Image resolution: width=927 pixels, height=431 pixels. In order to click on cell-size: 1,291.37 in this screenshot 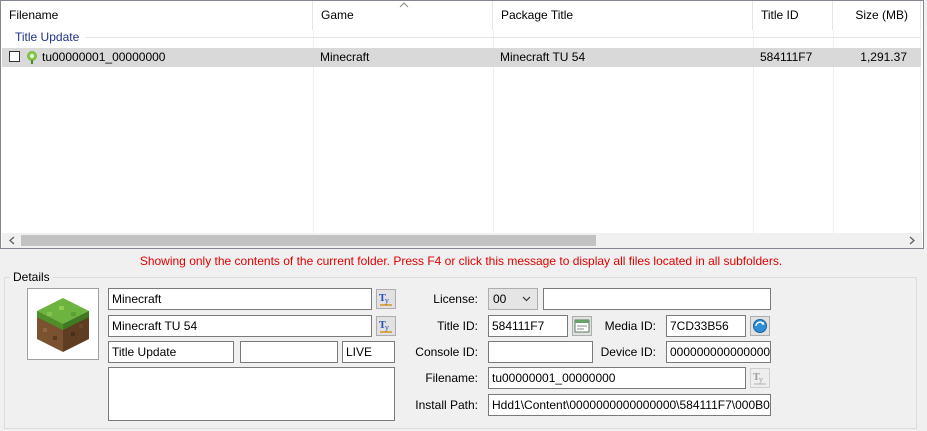, I will do `click(883, 57)`.